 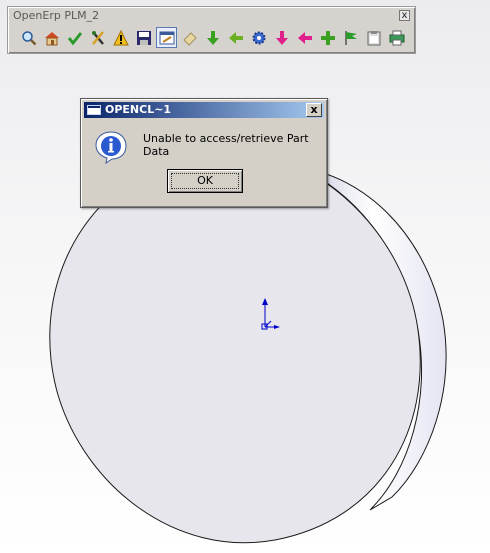 I want to click on toolbar-close-button: x, so click(x=404, y=15).